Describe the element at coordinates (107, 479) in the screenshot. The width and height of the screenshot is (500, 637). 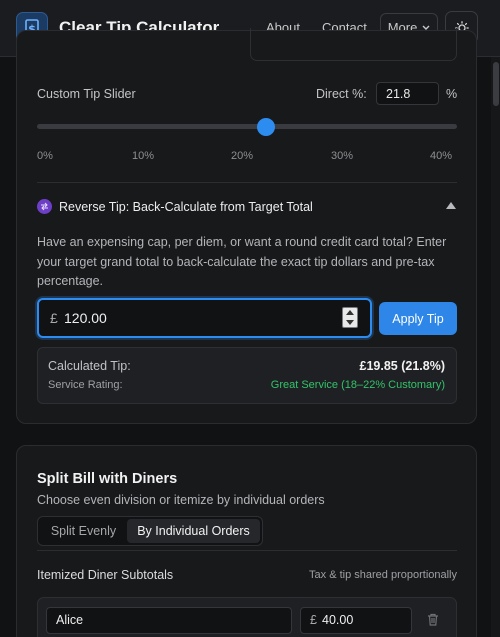
I see `split-bill-title: Split Bill with Diners` at that location.